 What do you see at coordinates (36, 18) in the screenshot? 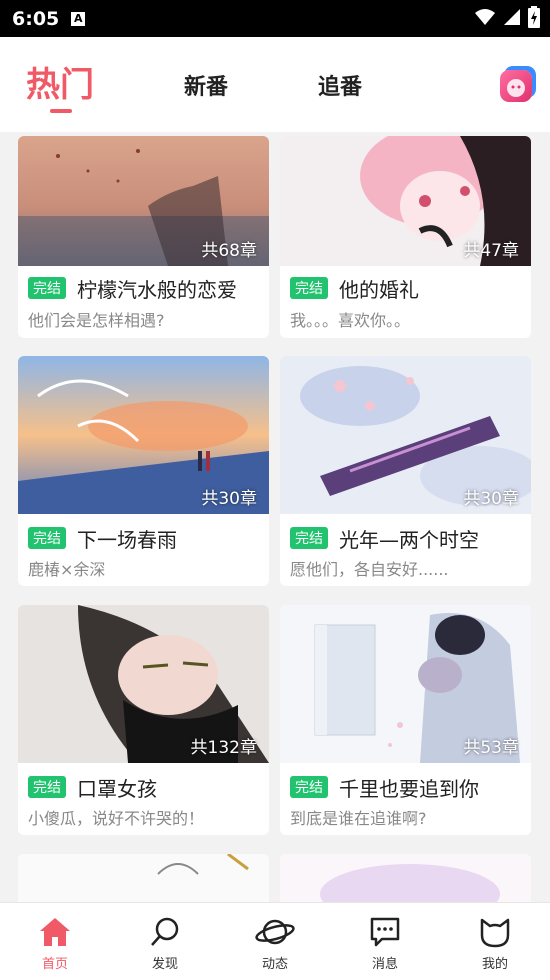
I see `status-time: 6:05` at bounding box center [36, 18].